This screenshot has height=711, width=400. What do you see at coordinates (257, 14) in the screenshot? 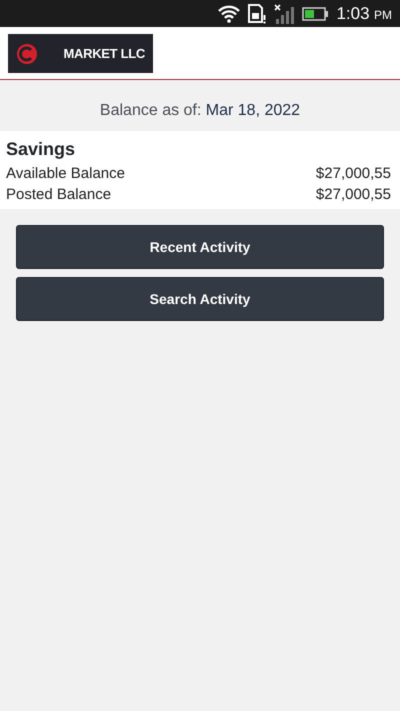
I see `sim-card-icon` at bounding box center [257, 14].